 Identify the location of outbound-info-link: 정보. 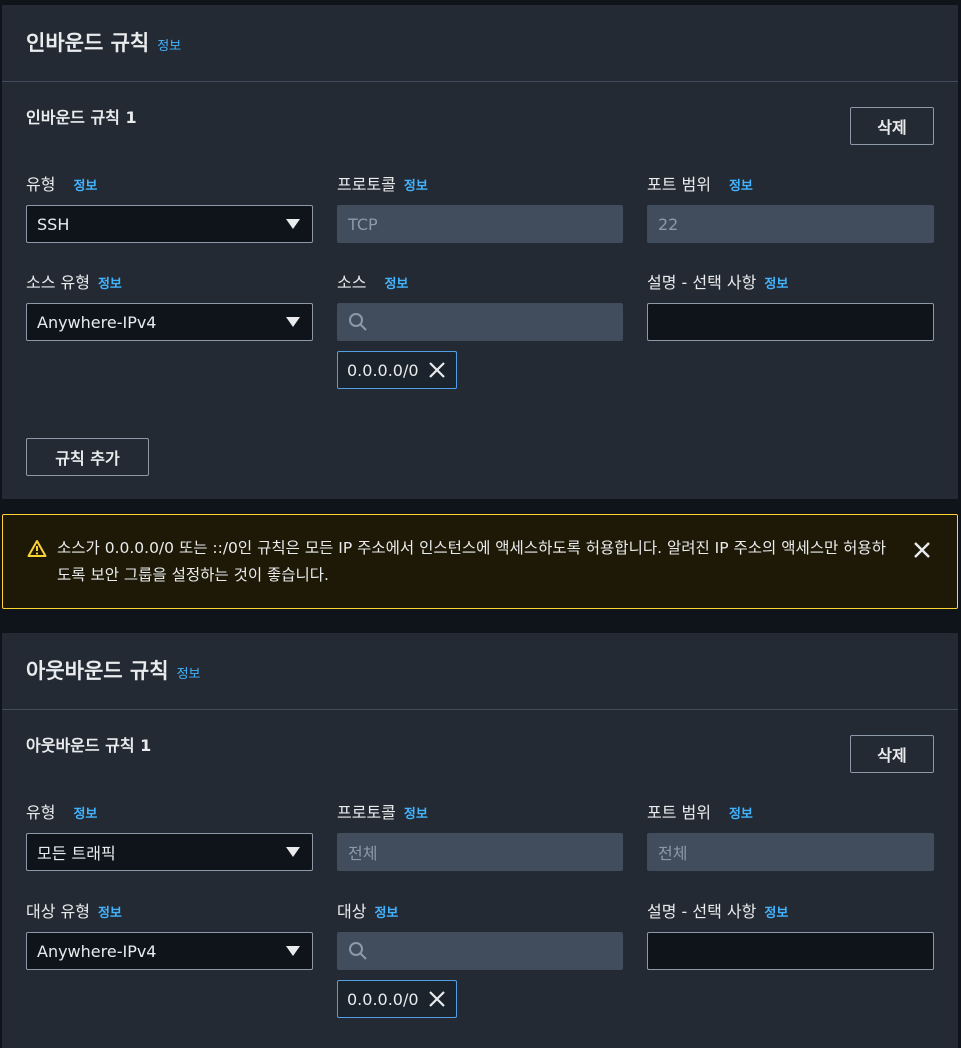
(189, 674).